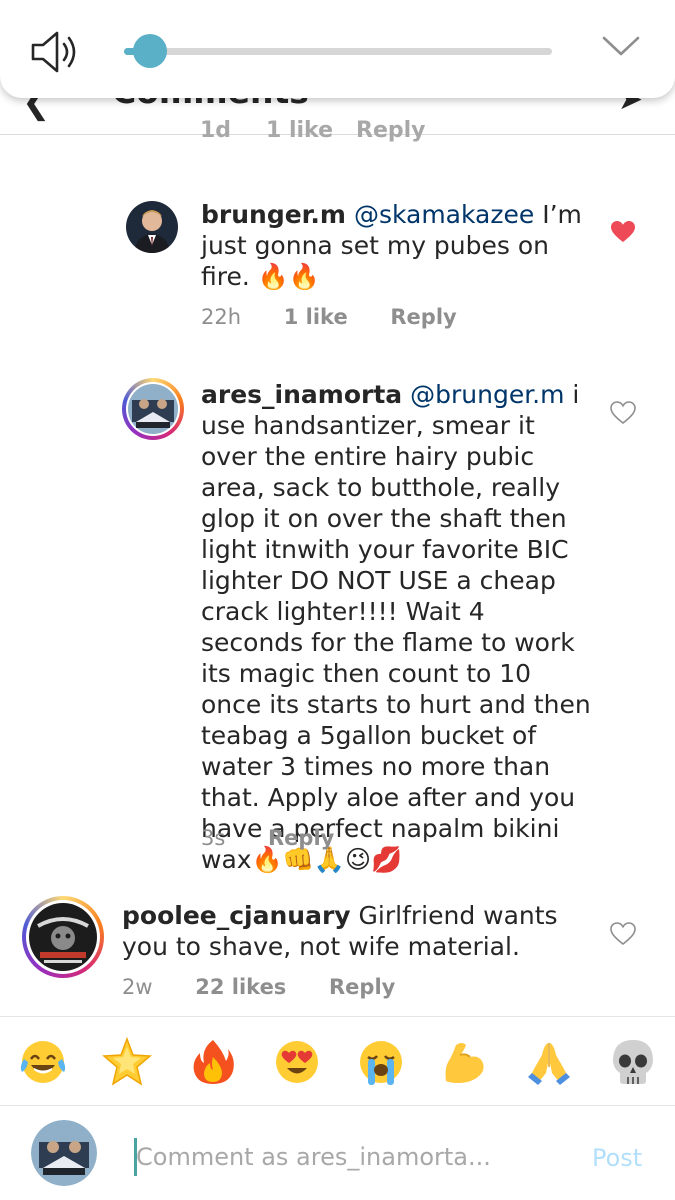  I want to click on star-emoji-icon, so click(127, 1061).